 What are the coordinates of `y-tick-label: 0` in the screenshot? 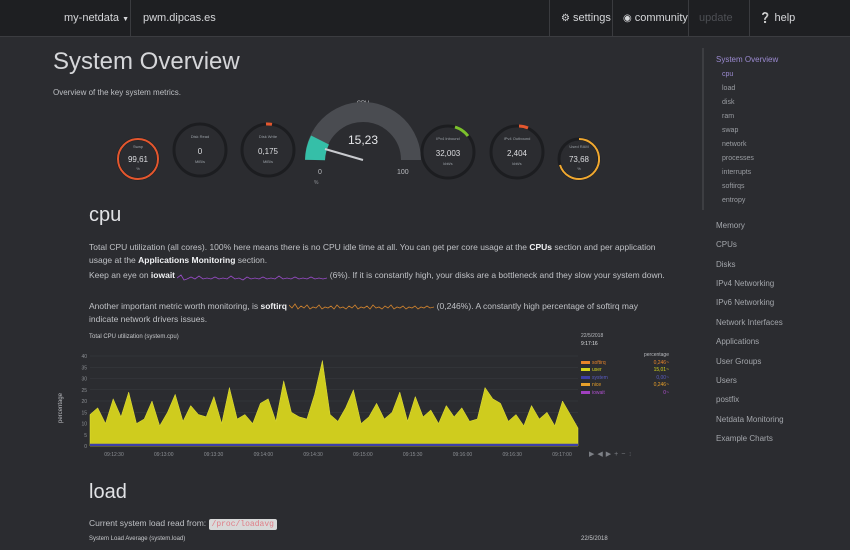 It's located at (85, 447).